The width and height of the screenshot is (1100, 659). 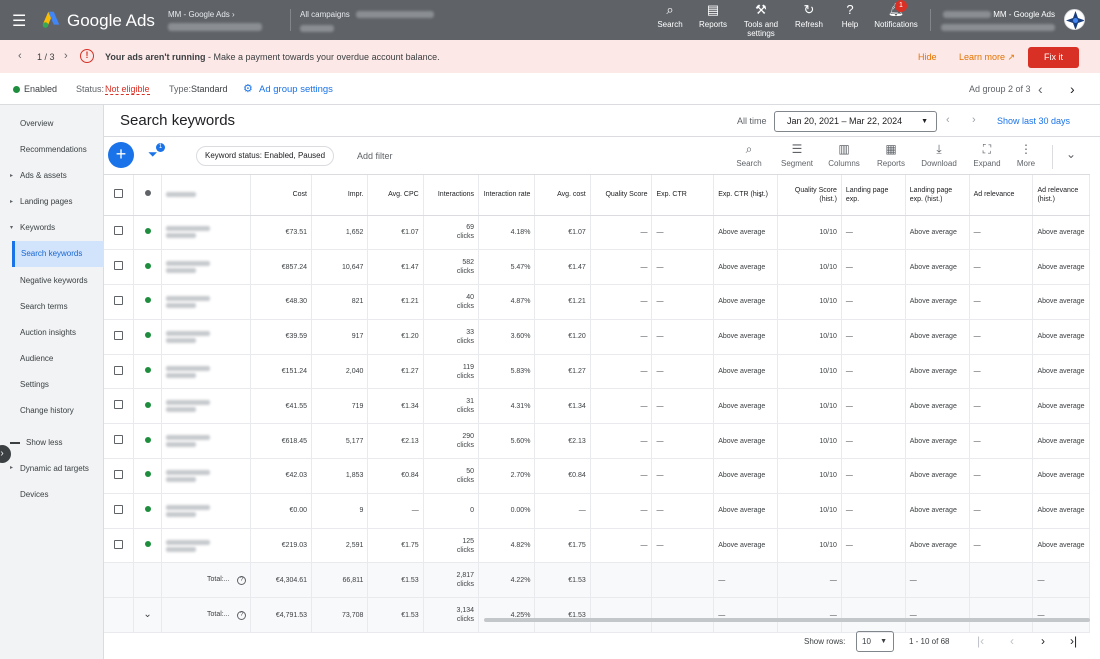 What do you see at coordinates (1012, 641) in the screenshot?
I see `prev-page-icon: ‹` at bounding box center [1012, 641].